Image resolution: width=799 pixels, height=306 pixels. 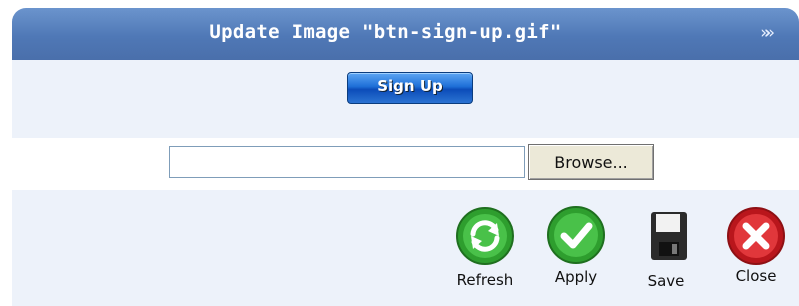 I want to click on refresh-icon, so click(x=485, y=236).